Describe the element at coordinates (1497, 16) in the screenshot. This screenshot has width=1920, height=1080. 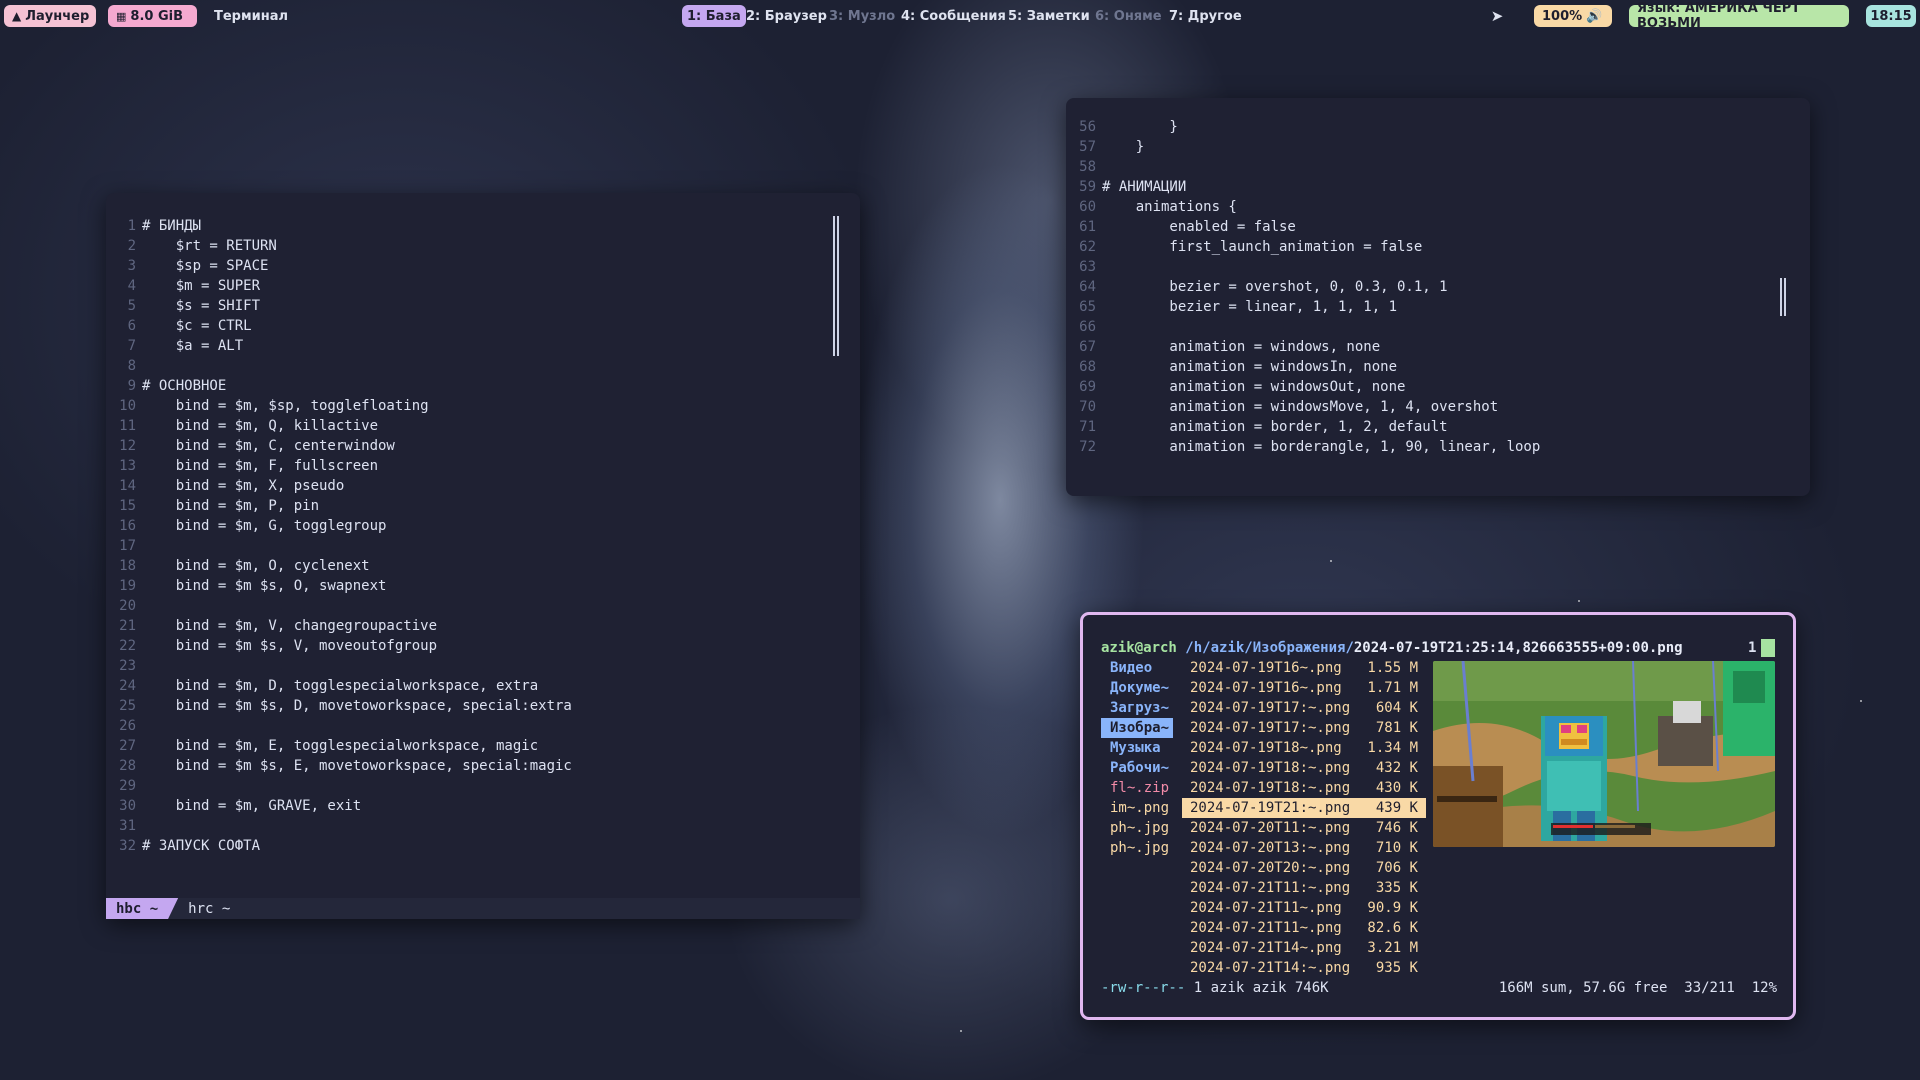
I see `telegram-tray-icon: ➤` at that location.